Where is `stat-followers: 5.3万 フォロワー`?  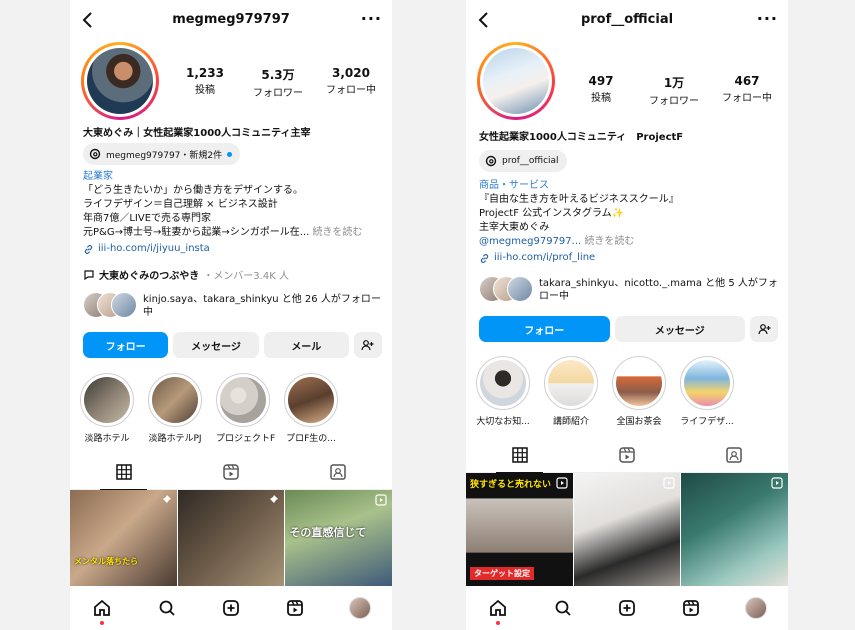
stat-followers: 5.3万 フォロワー is located at coordinates (278, 82).